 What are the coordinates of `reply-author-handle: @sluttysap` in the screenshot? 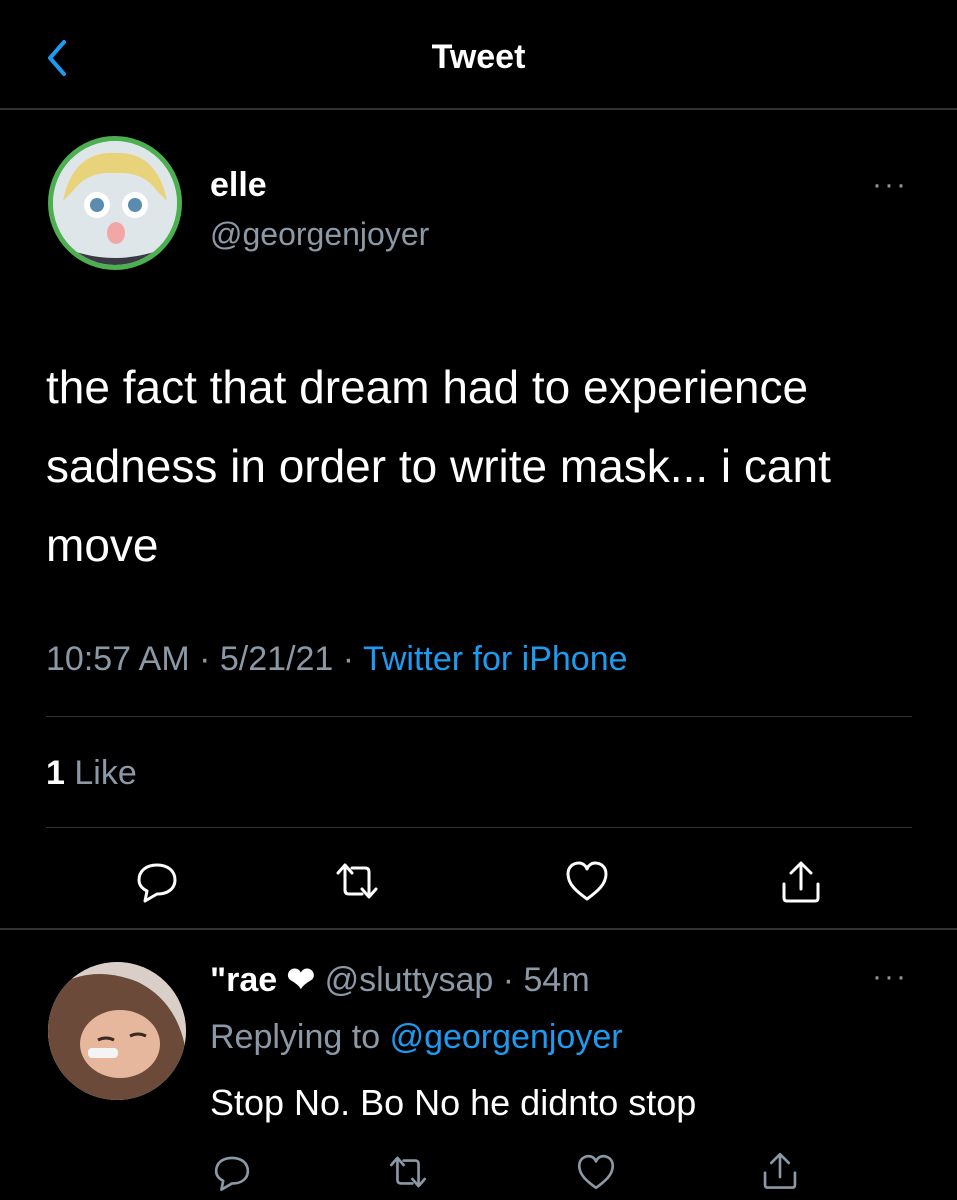 It's located at (409, 980).